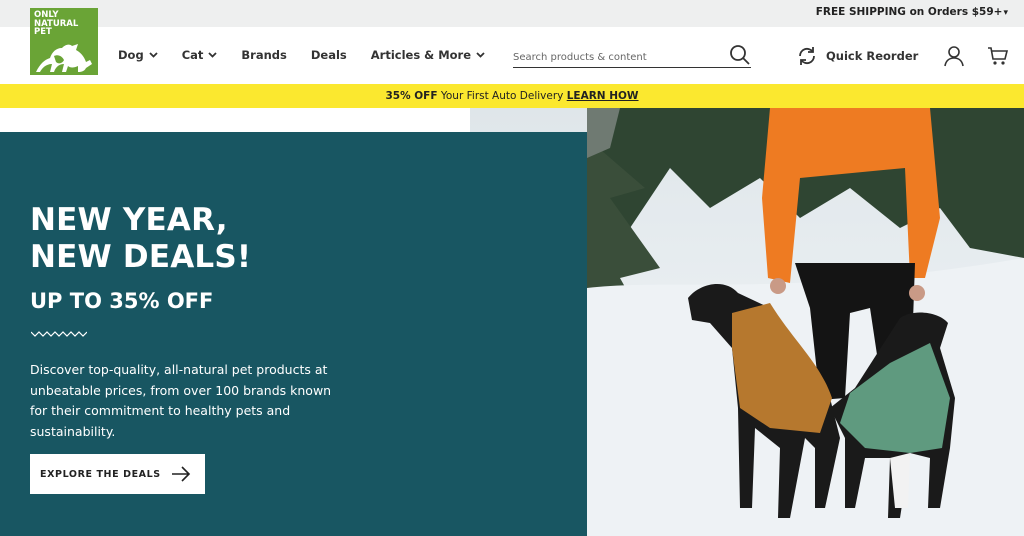 This screenshot has width=1024, height=536. Describe the element at coordinates (998, 56) in the screenshot. I see `cart-icon` at that location.